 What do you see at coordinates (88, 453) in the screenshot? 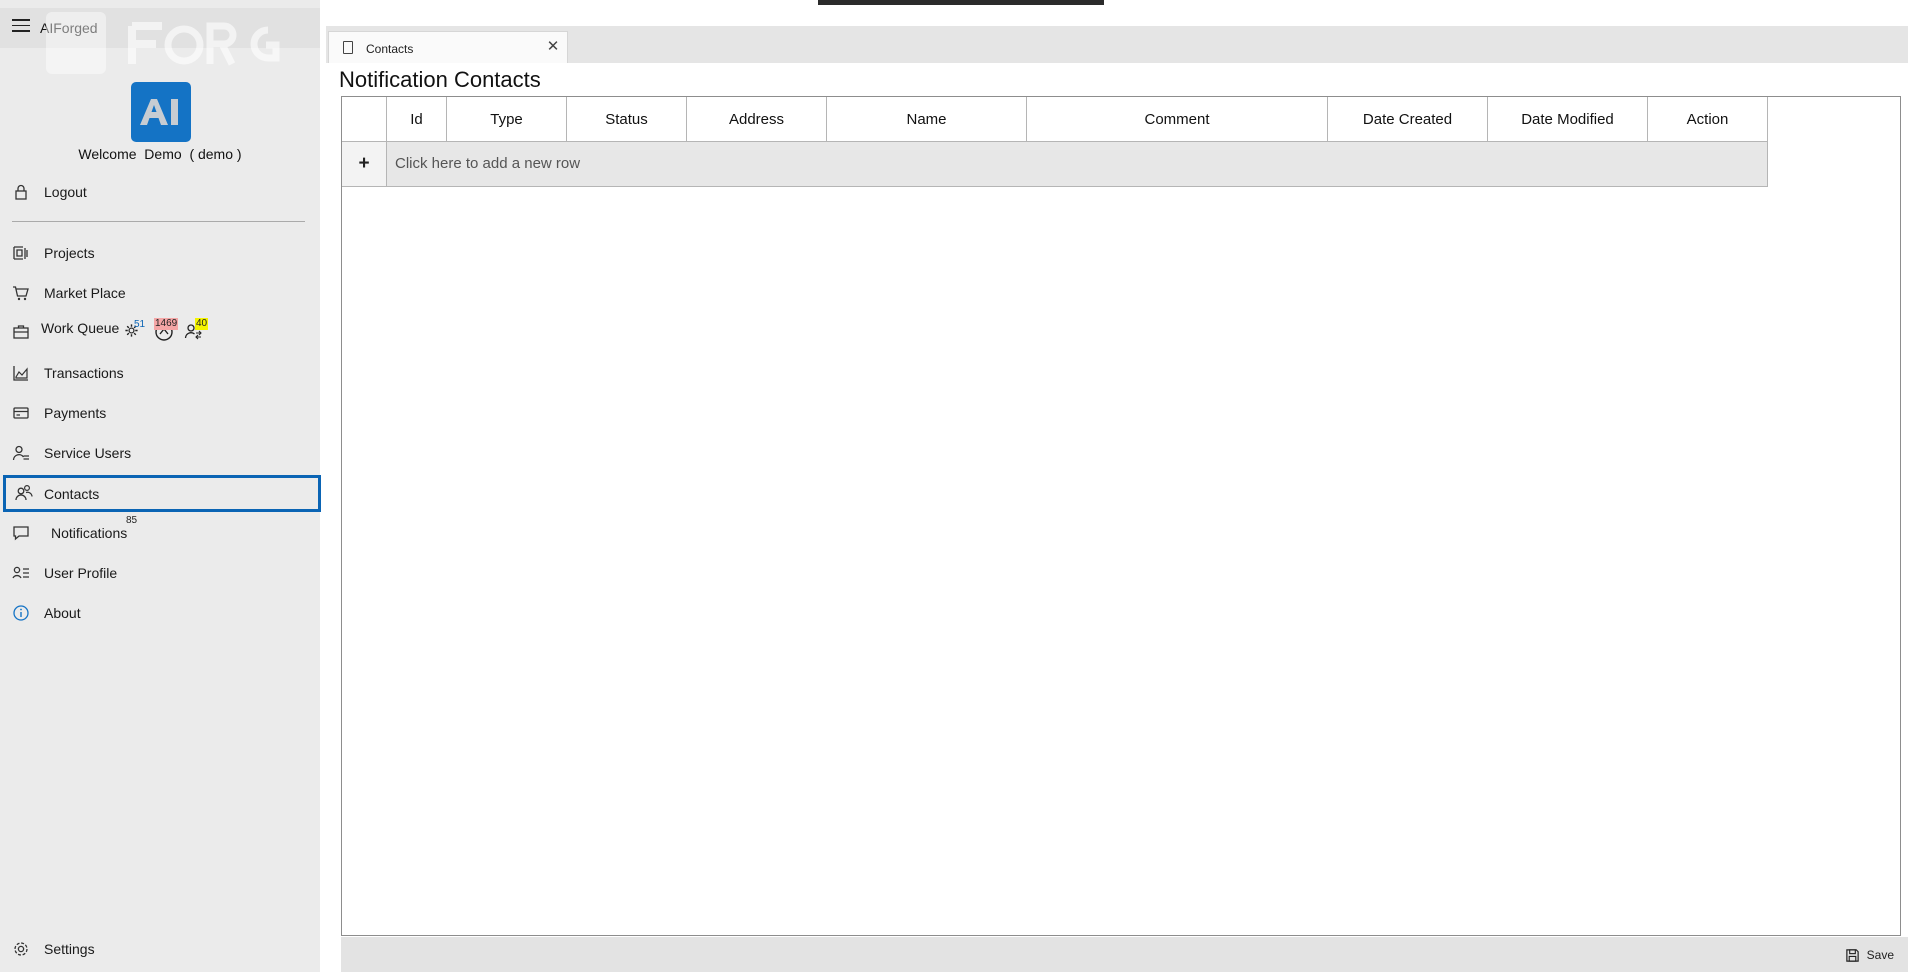
I see `nav-service-users-label: Service Users` at bounding box center [88, 453].